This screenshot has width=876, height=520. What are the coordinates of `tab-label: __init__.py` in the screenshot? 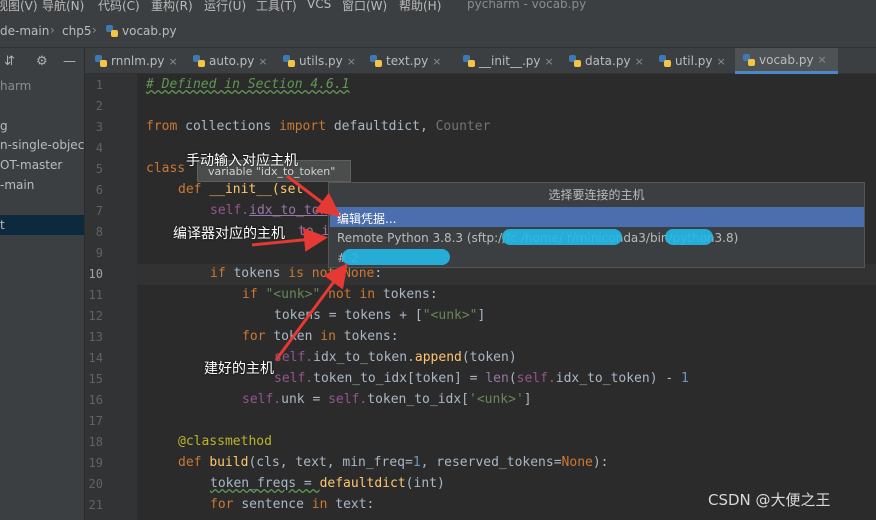 It's located at (510, 61).